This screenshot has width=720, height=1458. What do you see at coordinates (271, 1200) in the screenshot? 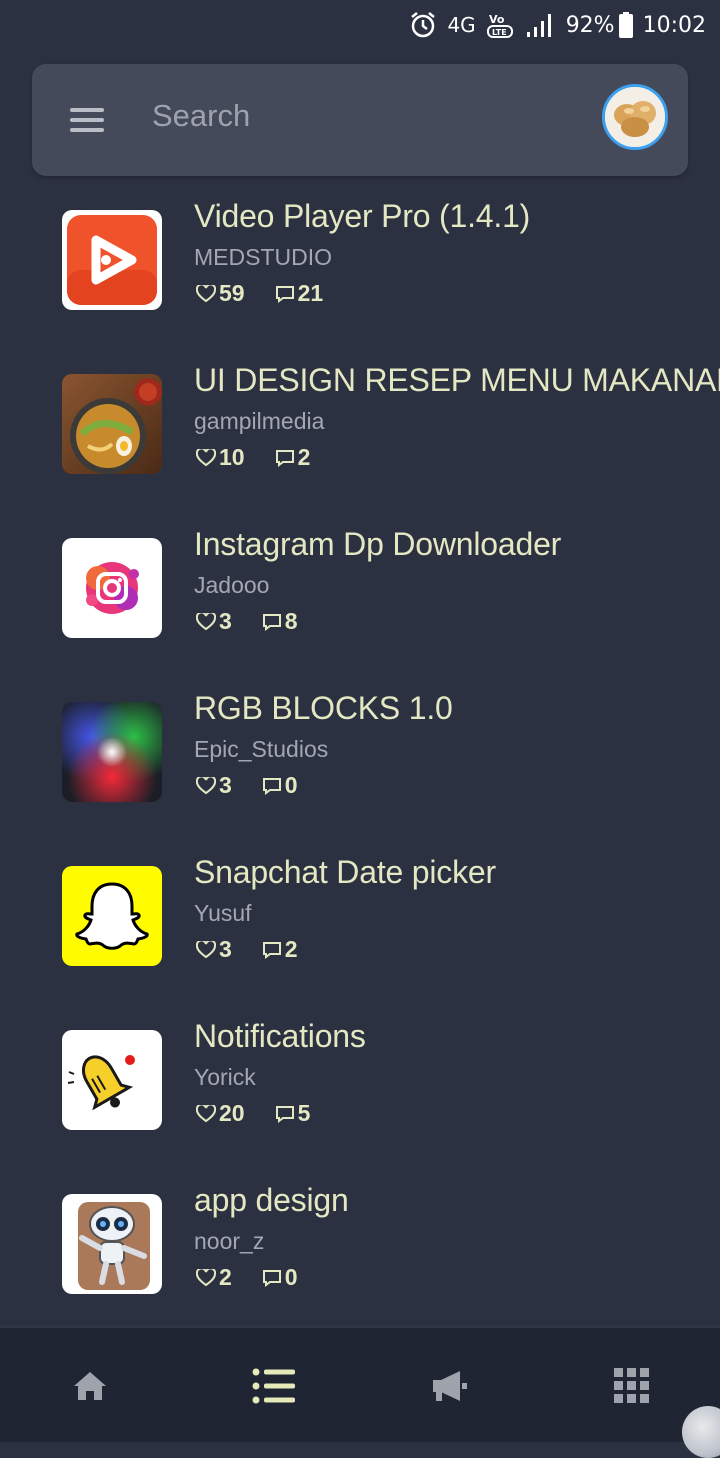
I see `item-title: app design` at bounding box center [271, 1200].